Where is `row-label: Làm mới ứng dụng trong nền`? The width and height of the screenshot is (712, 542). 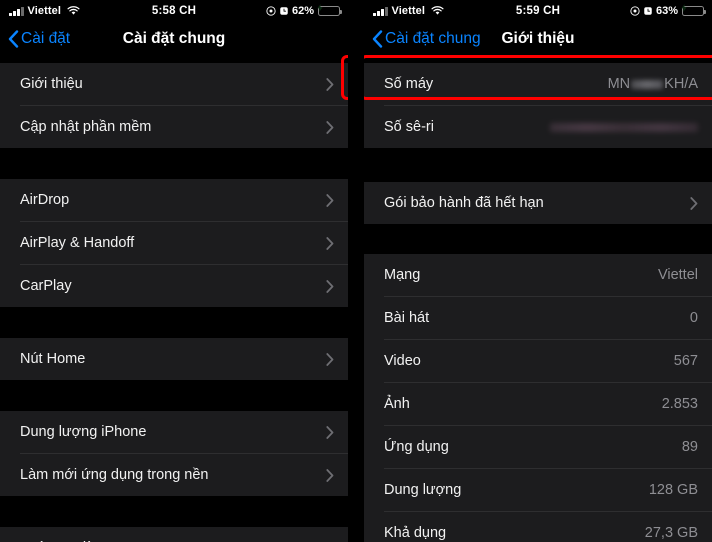
row-label: Làm mới ứng dụng trong nền is located at coordinates (114, 475).